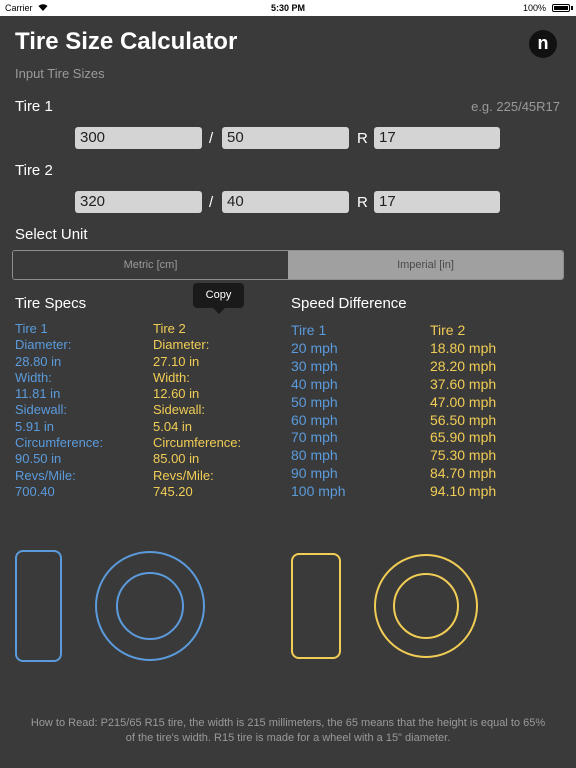 The width and height of the screenshot is (576, 768). Describe the element at coordinates (176, 361) in the screenshot. I see `spec-line: 27.10 in` at that location.